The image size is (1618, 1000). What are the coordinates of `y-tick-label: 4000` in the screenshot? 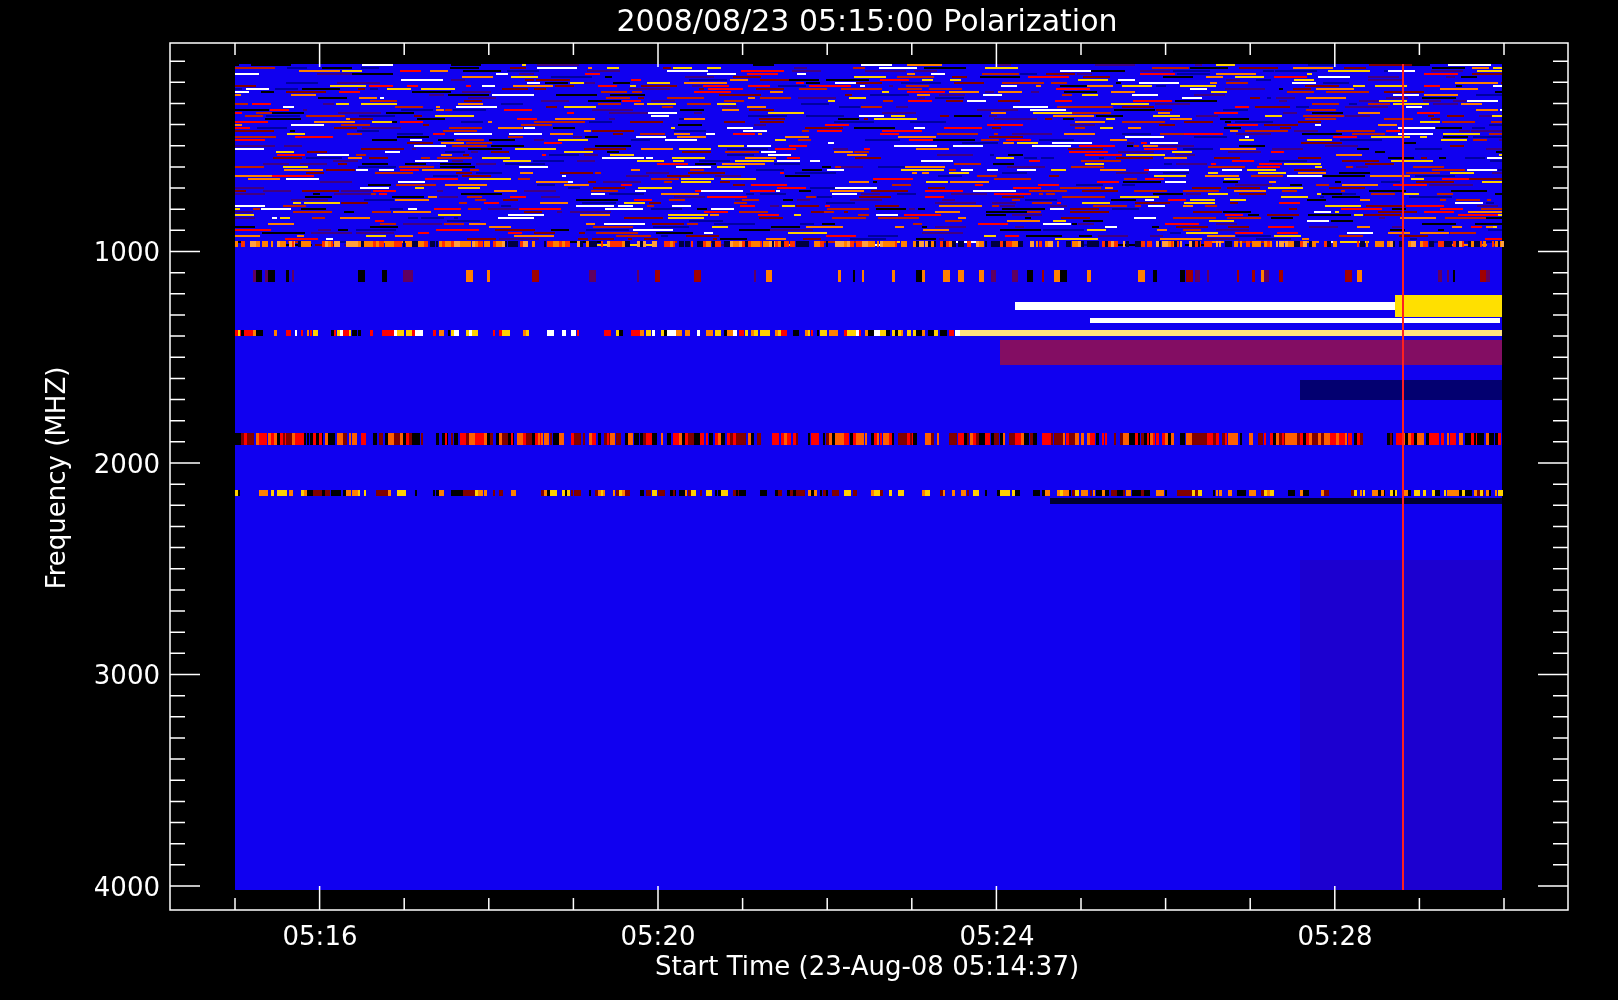 It's located at (126, 887).